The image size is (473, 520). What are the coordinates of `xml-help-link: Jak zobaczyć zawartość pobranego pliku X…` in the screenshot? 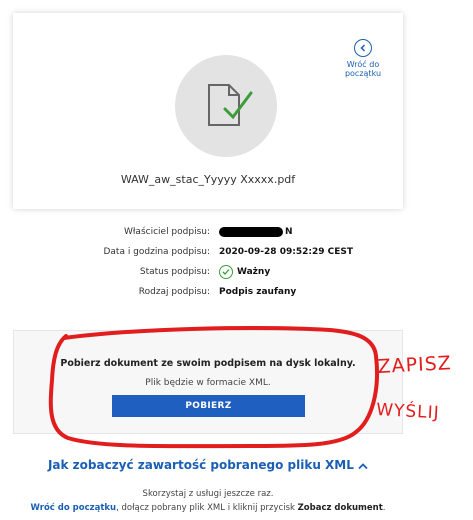 It's located at (208, 465).